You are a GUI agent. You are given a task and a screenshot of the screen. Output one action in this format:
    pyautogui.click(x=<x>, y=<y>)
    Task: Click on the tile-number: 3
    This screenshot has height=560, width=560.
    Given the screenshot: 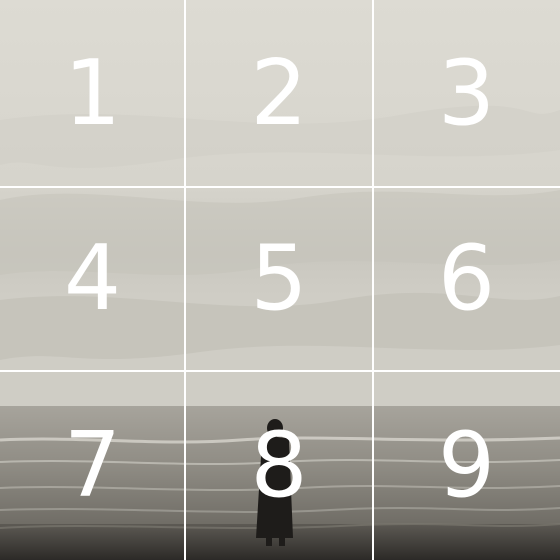 What is the action you would take?
    pyautogui.click(x=466, y=93)
    